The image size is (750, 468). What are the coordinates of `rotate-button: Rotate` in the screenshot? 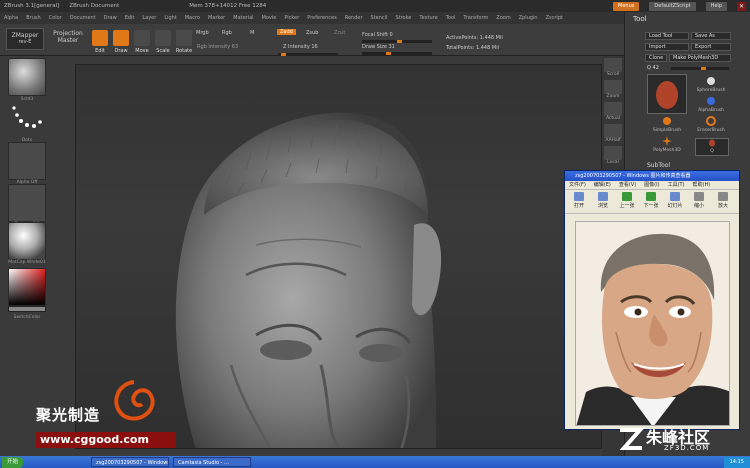 It's located at (184, 42).